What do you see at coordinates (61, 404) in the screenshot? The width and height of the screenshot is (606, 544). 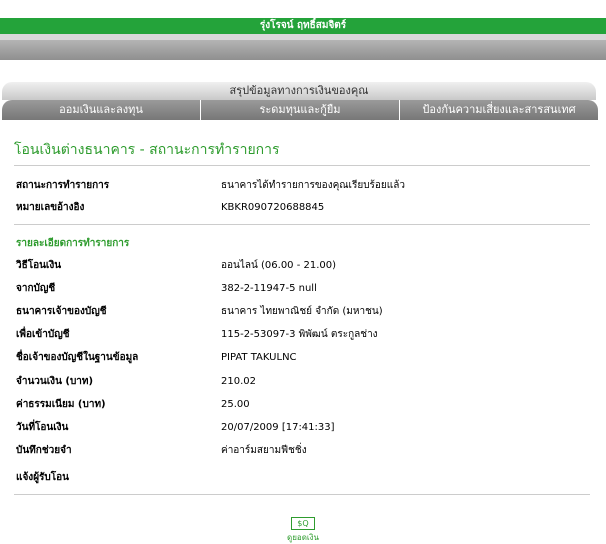 I see `row-label: ค่าธรรมเนียม (บาท)` at bounding box center [61, 404].